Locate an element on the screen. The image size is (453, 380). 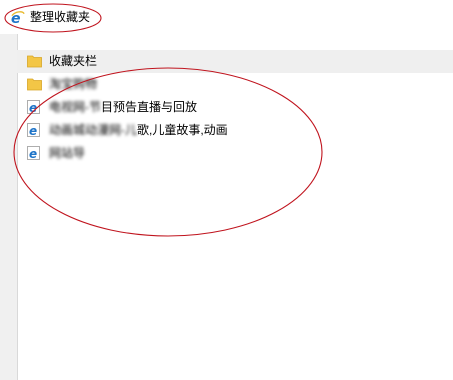
list-item: e 网站导 is located at coordinates (235, 153).